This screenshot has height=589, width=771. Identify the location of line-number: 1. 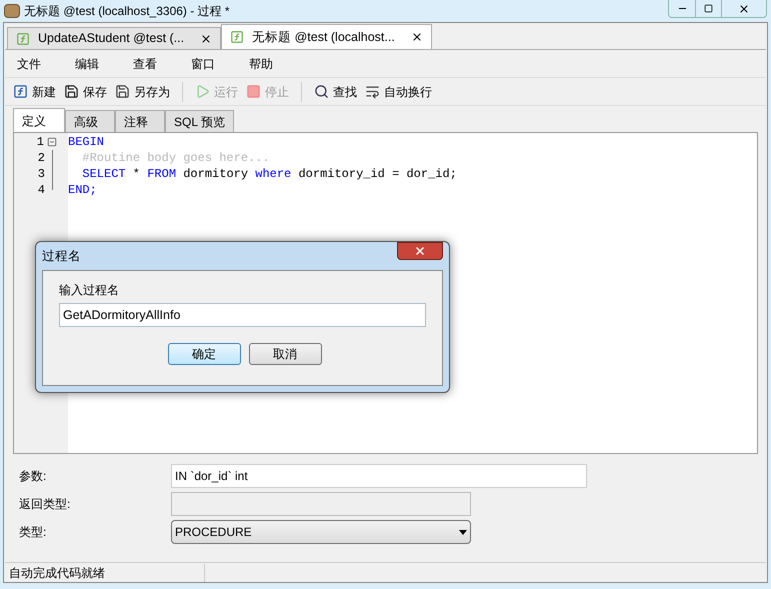
(40, 142).